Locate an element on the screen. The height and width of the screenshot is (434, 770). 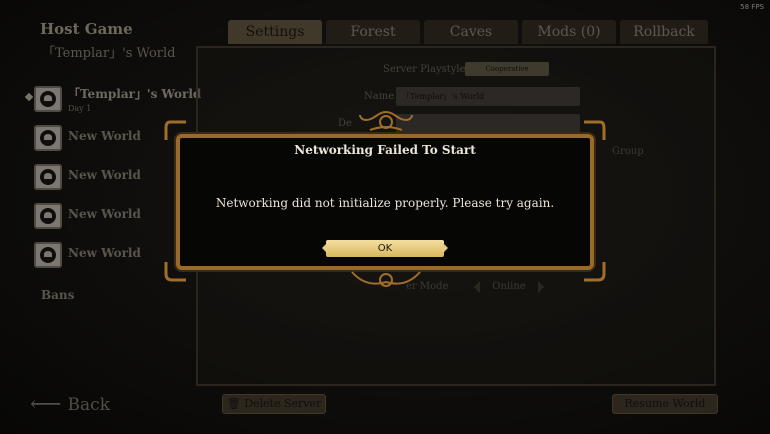
ornament-top-icon is located at coordinates (386, 121).